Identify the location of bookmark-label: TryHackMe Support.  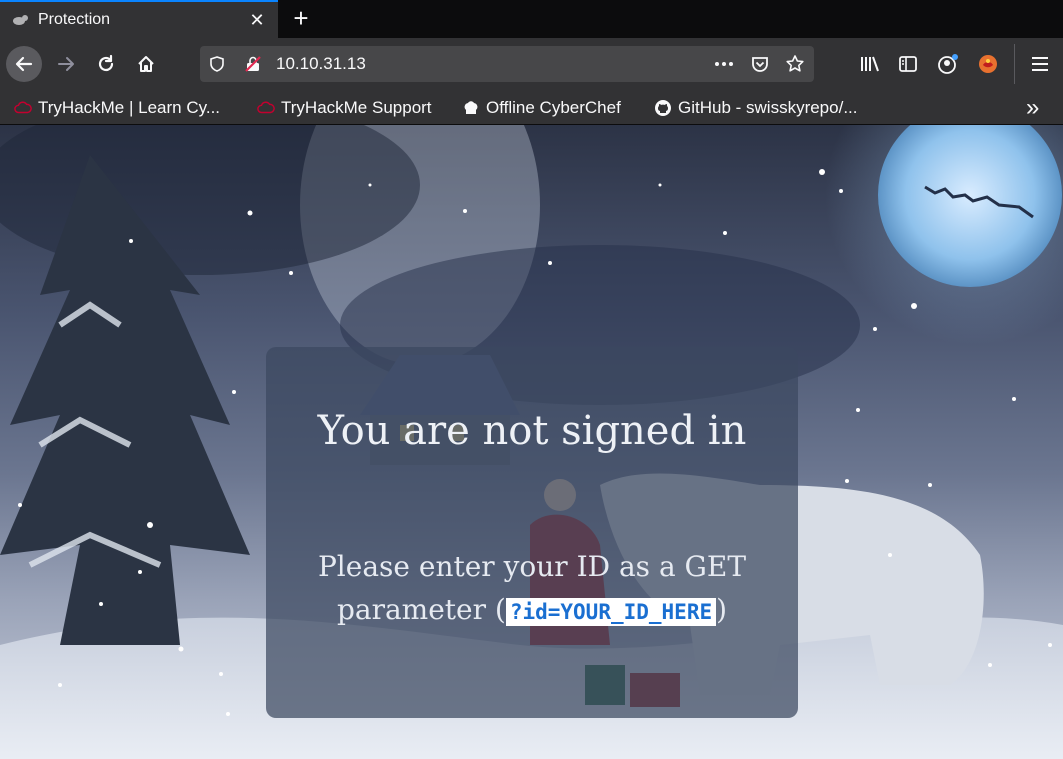
(356, 107).